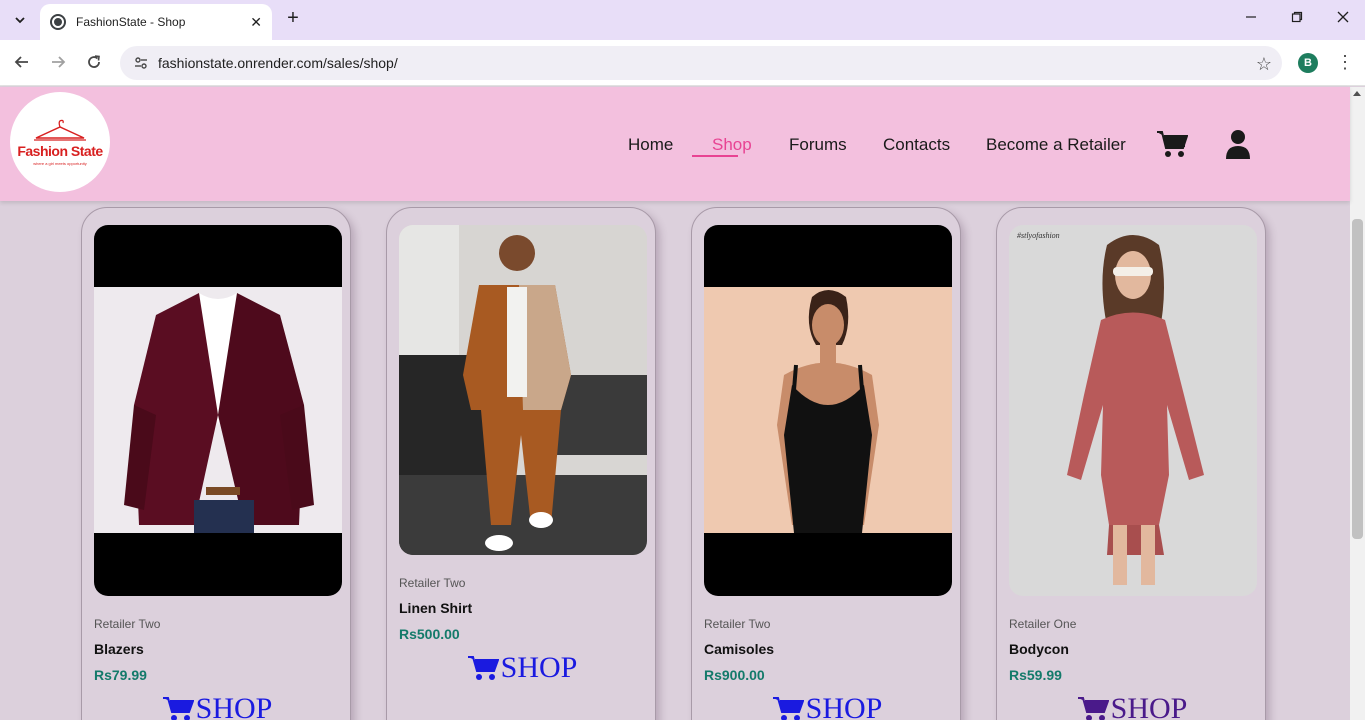 This screenshot has width=1365, height=720. I want to click on bodycon-image: #stlyofashion, so click(1110, 408).